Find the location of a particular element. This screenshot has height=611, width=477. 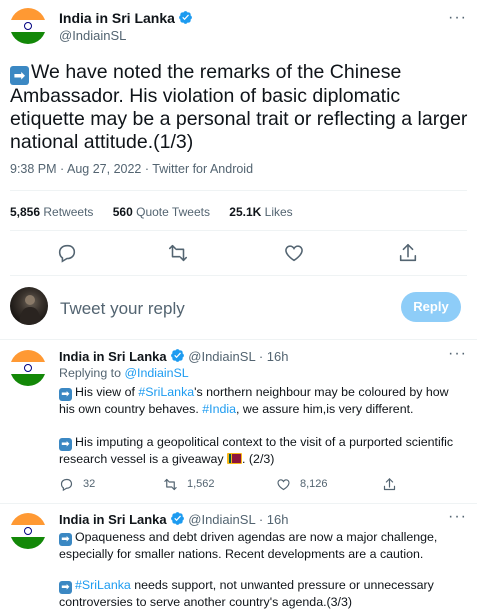

current-user-avatar is located at coordinates (29, 306).